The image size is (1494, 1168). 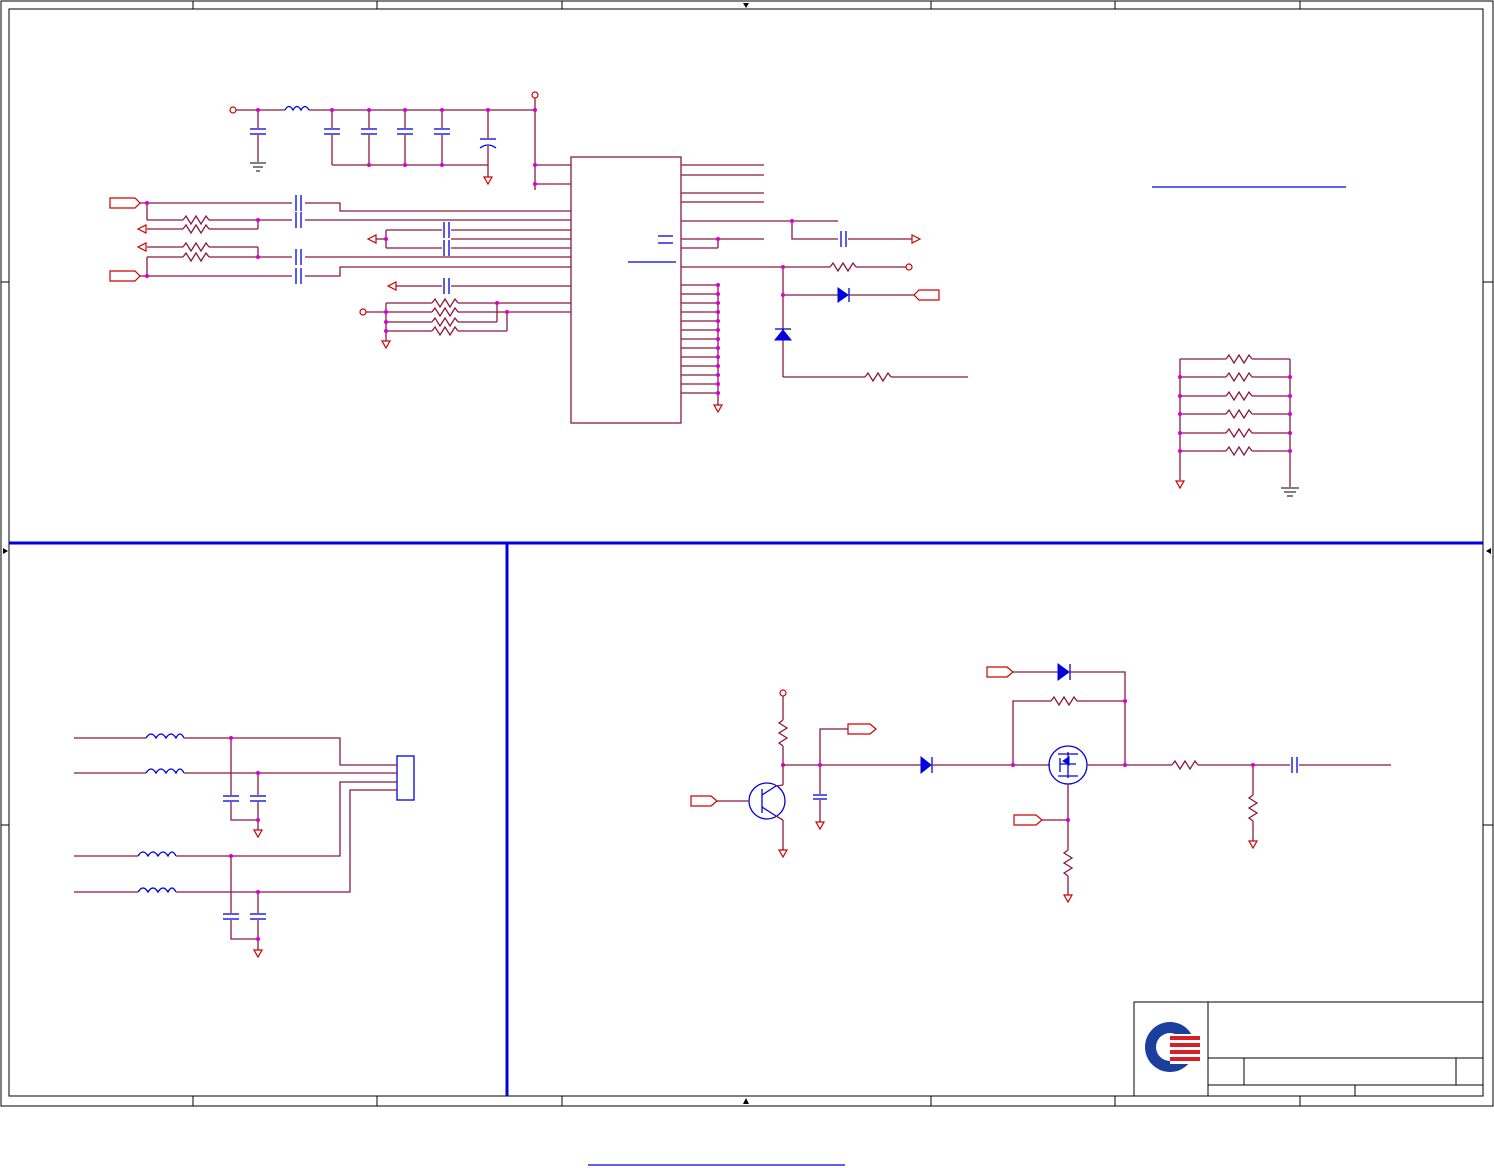 What do you see at coordinates (1173, 1047) in the screenshot?
I see `company-logo` at bounding box center [1173, 1047].